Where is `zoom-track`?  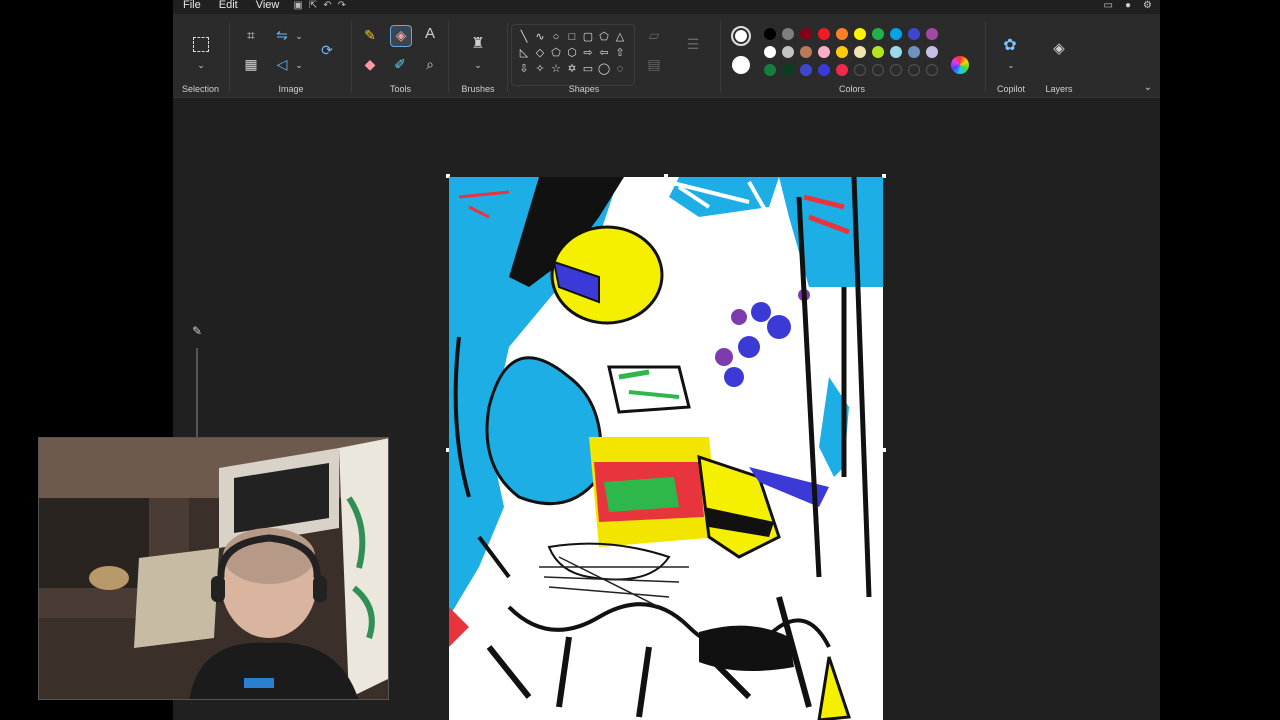
zoom-track is located at coordinates (197, 398).